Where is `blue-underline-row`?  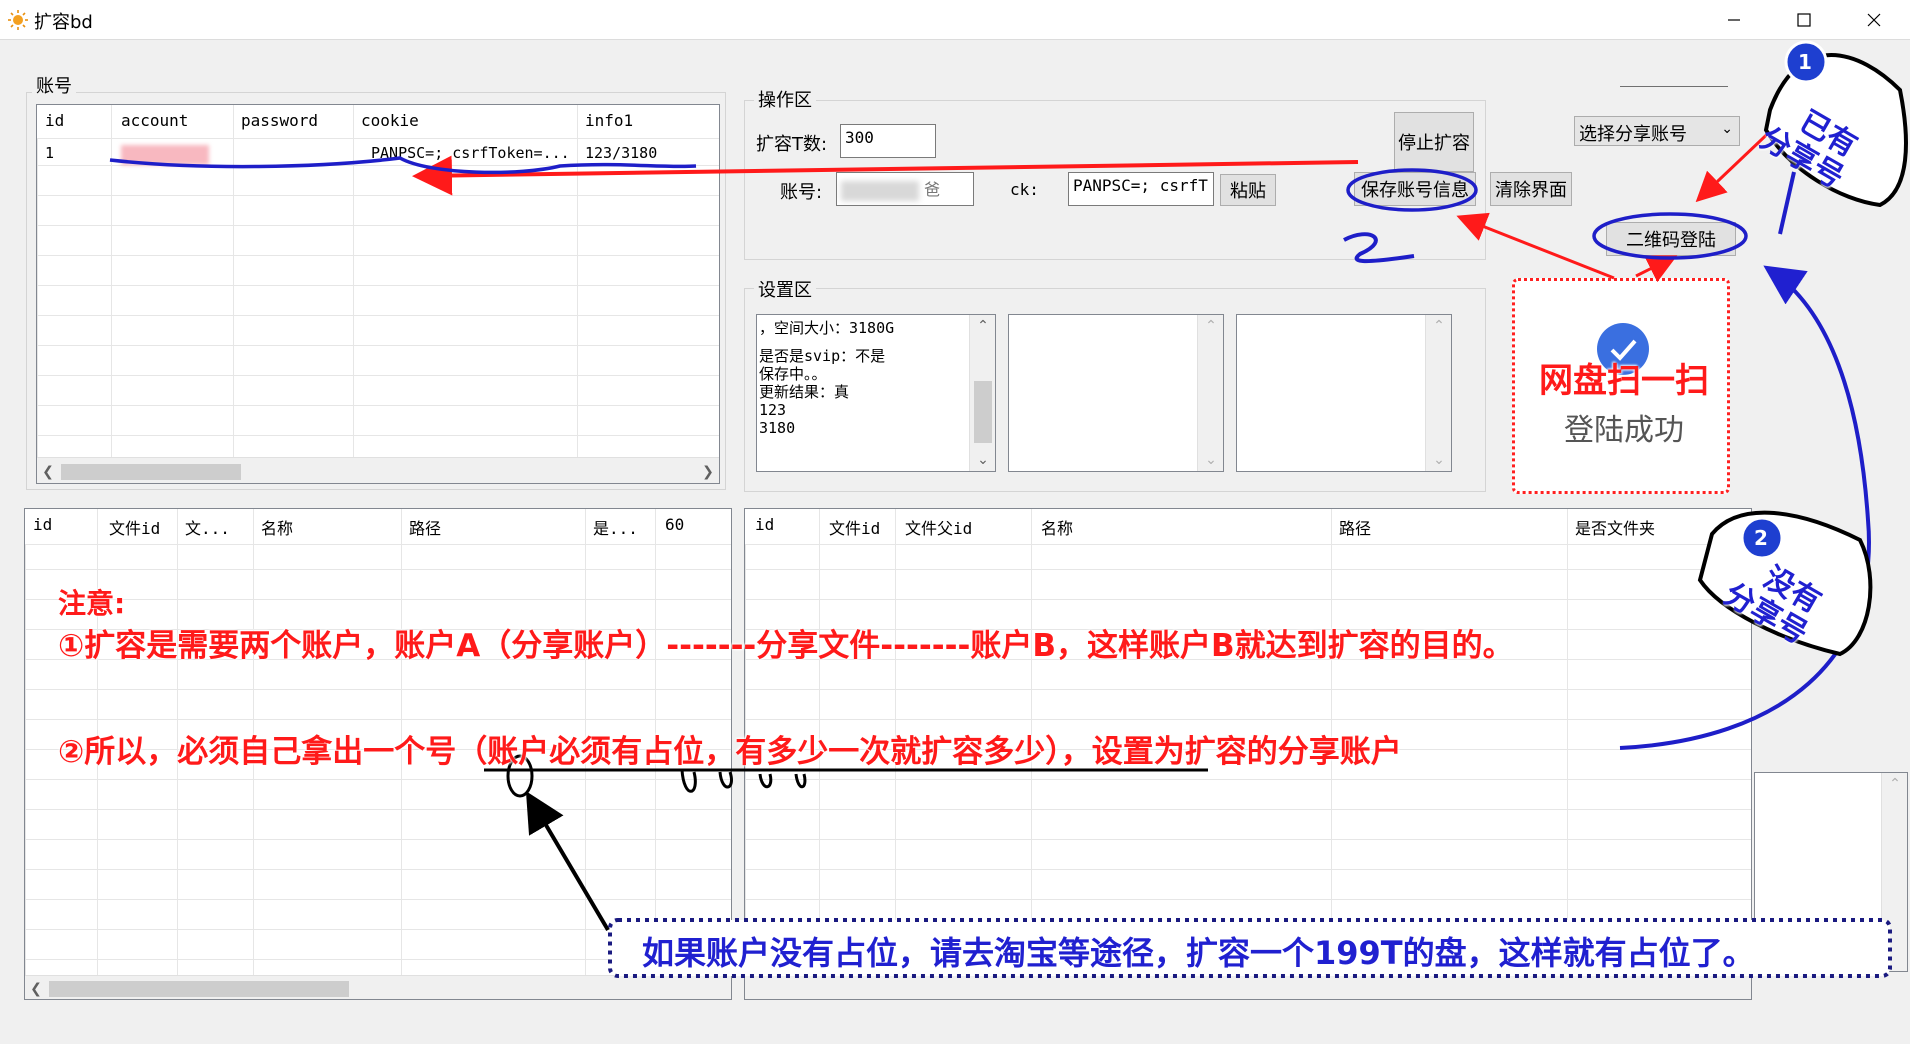
blue-underline-row is located at coordinates (403, 165).